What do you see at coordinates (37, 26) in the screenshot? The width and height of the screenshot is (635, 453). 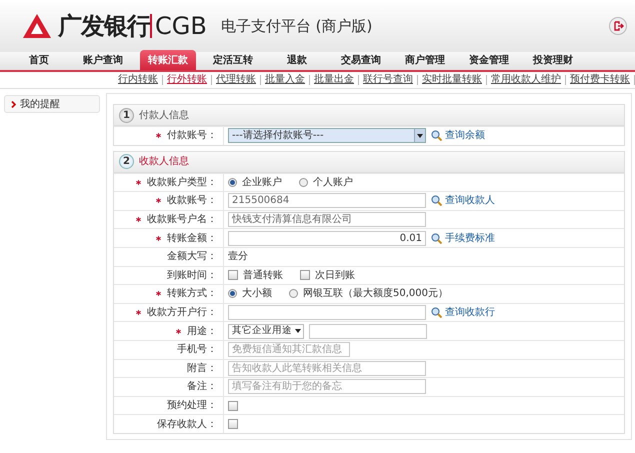 I see `logo-icon` at bounding box center [37, 26].